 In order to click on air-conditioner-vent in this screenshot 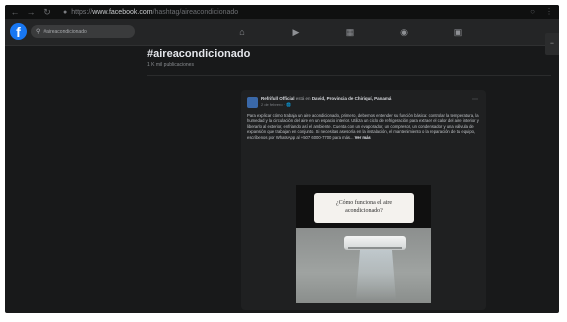, I will do `click(375, 248)`.